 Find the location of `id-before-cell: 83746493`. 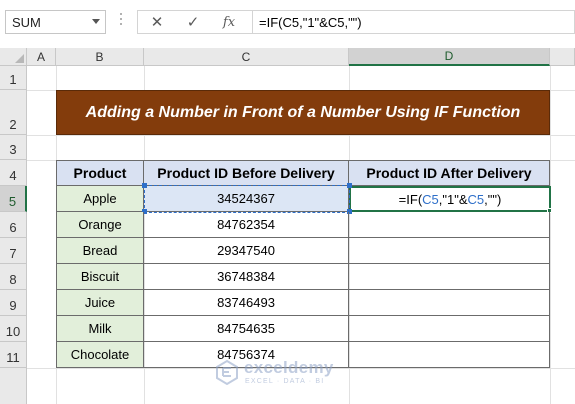

id-before-cell: 83746493 is located at coordinates (246, 303).